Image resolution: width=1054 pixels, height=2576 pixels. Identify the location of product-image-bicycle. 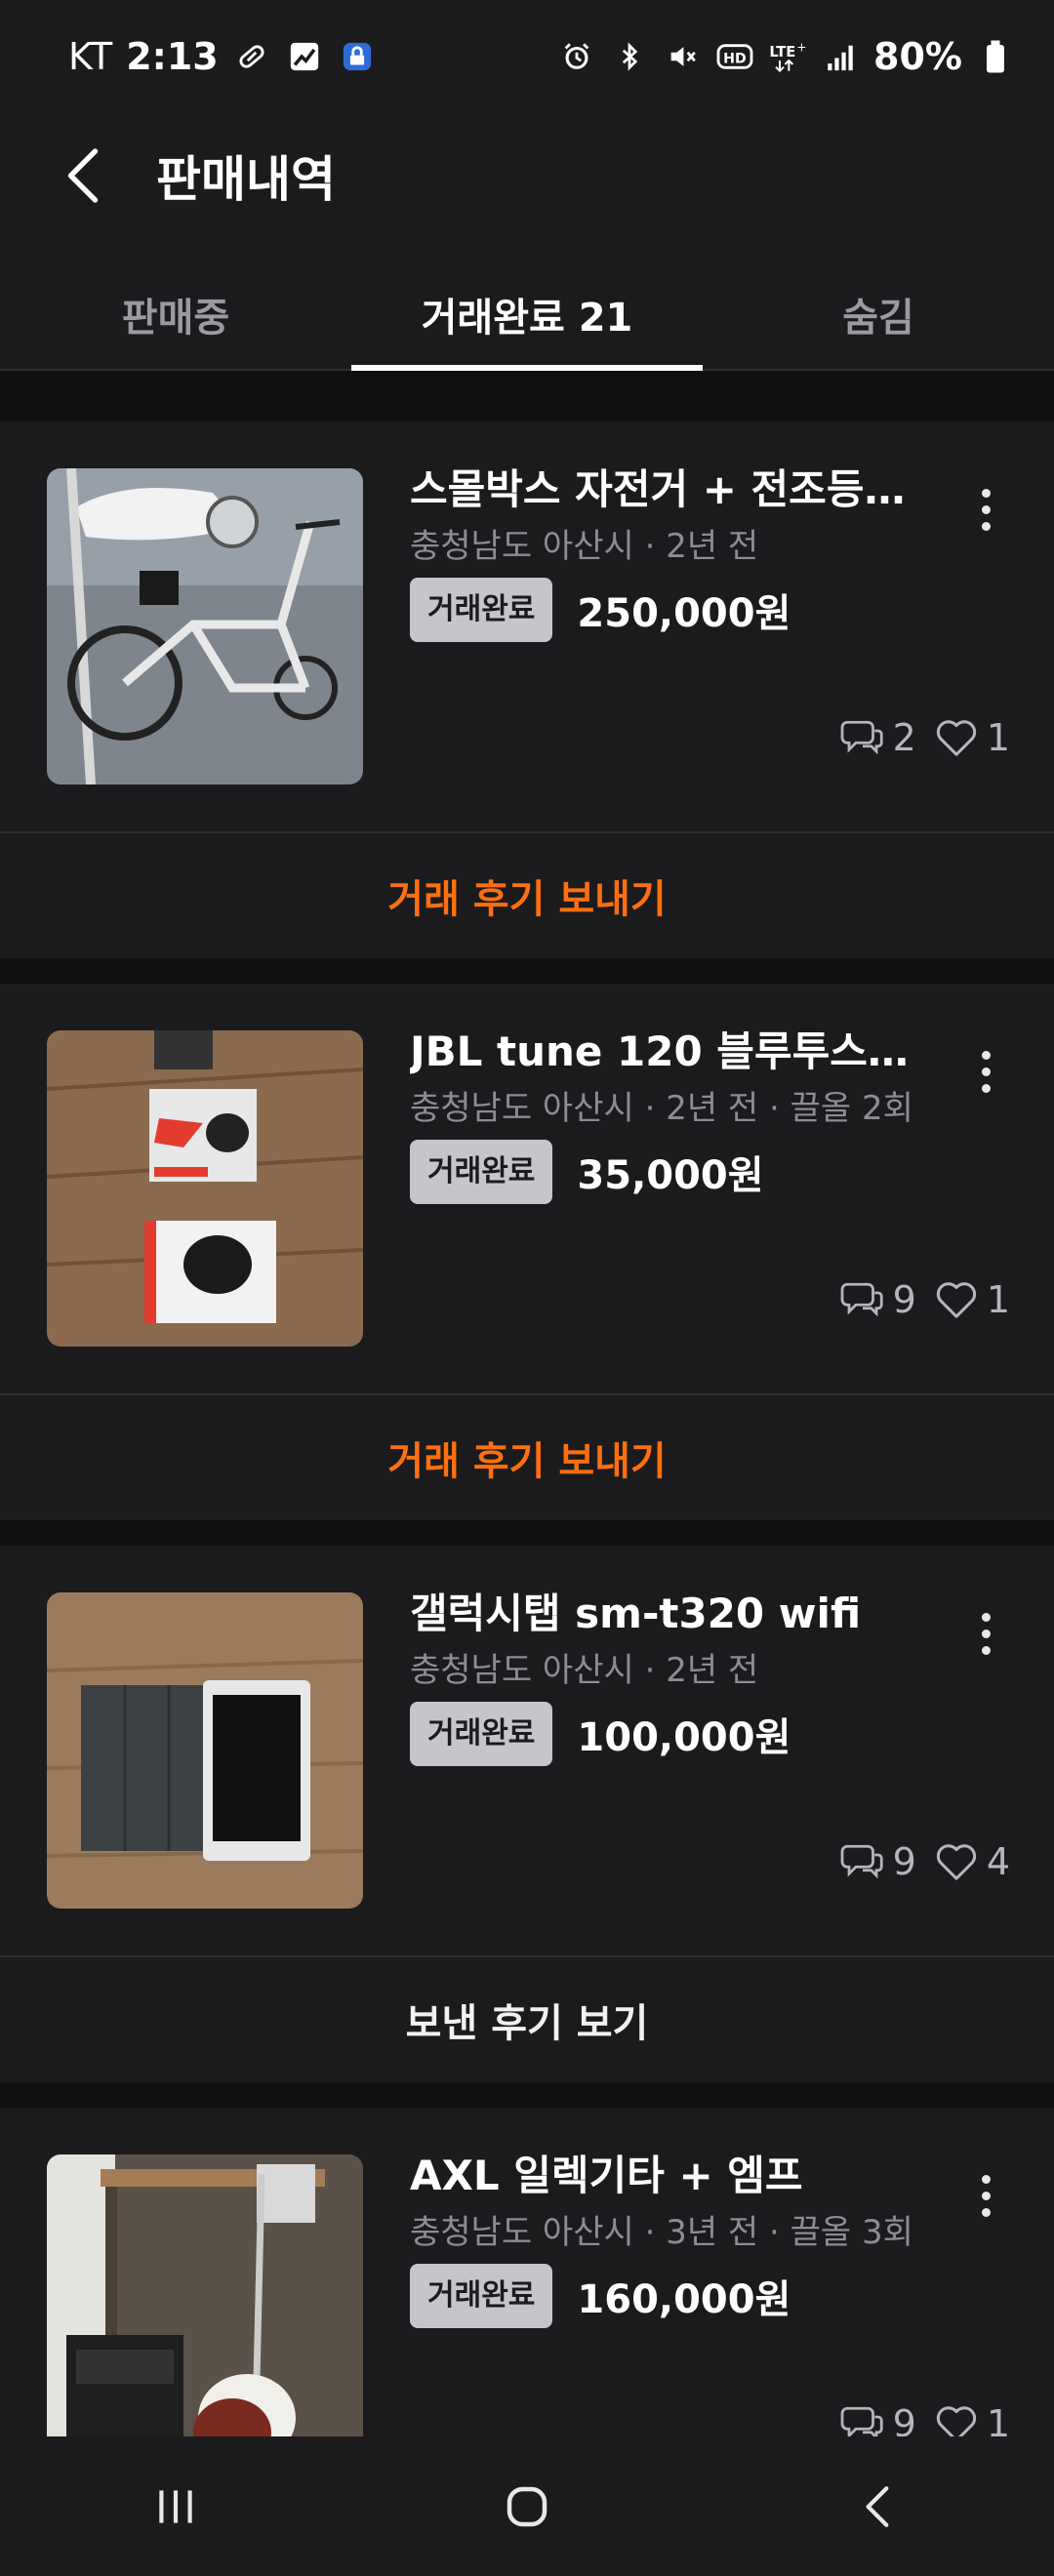
(205, 626).